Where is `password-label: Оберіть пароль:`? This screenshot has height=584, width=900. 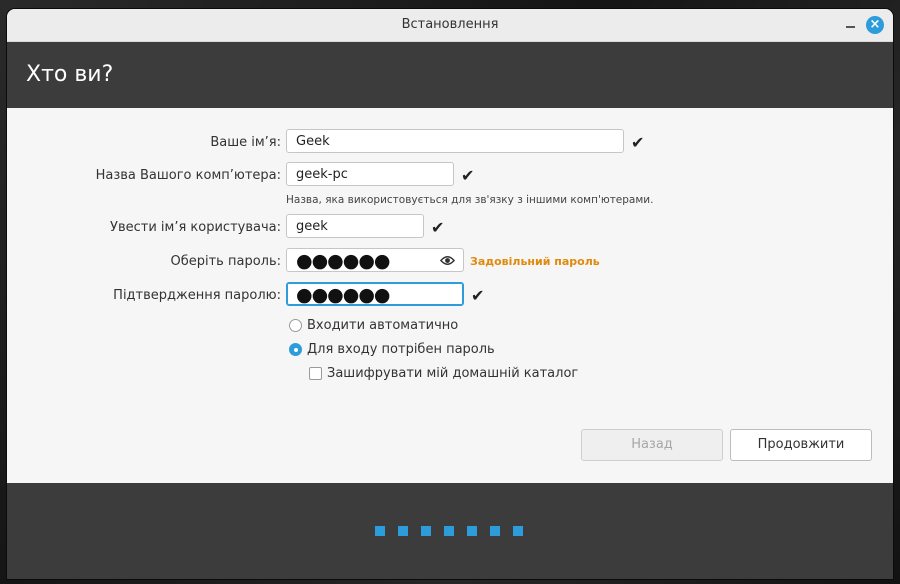
password-label: Оберіть пароль: is located at coordinates (226, 261).